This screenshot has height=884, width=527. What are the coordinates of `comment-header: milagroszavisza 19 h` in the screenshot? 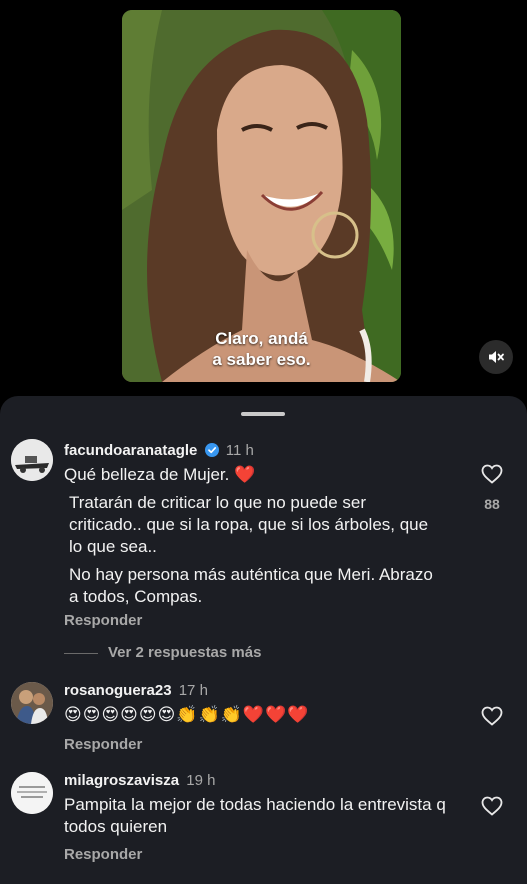 It's located at (139, 780).